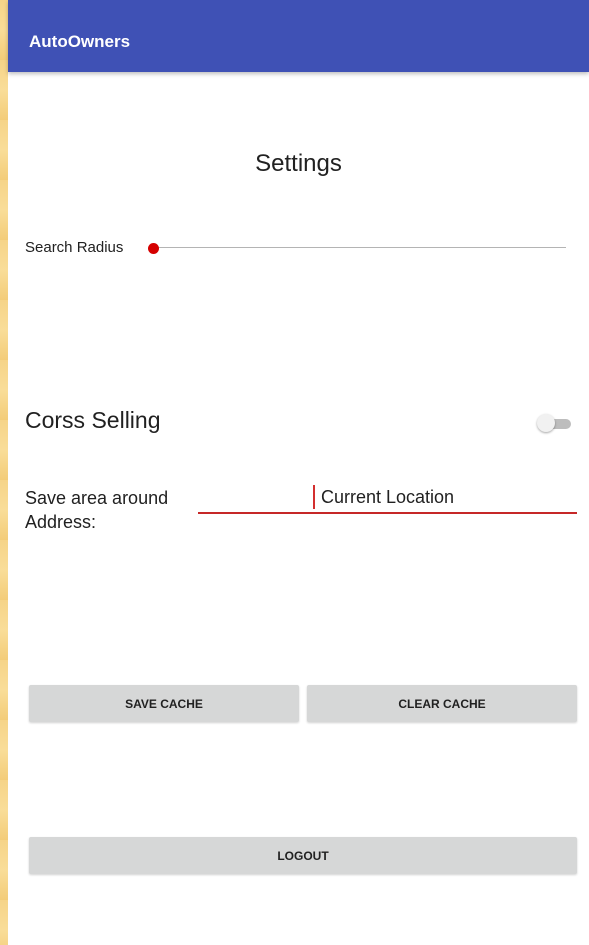  I want to click on search-radius-slider, so click(357, 248).